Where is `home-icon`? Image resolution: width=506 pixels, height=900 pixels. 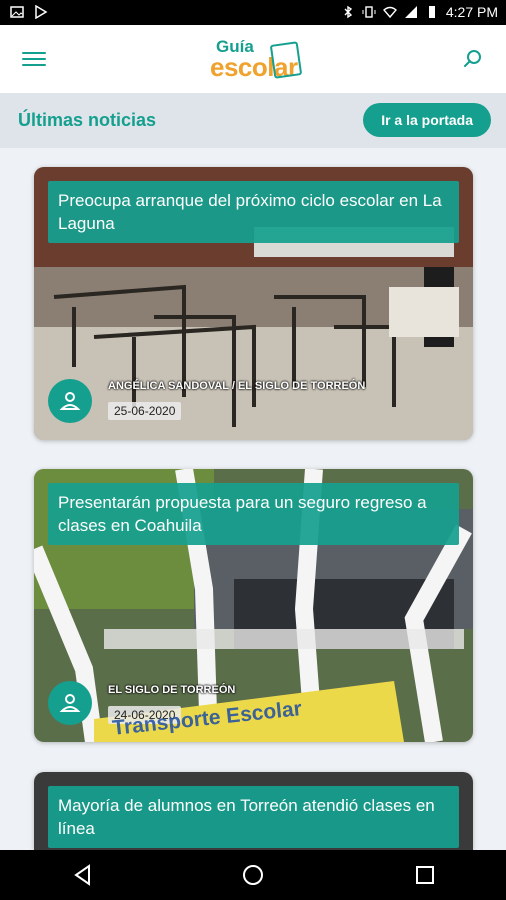 home-icon is located at coordinates (253, 875).